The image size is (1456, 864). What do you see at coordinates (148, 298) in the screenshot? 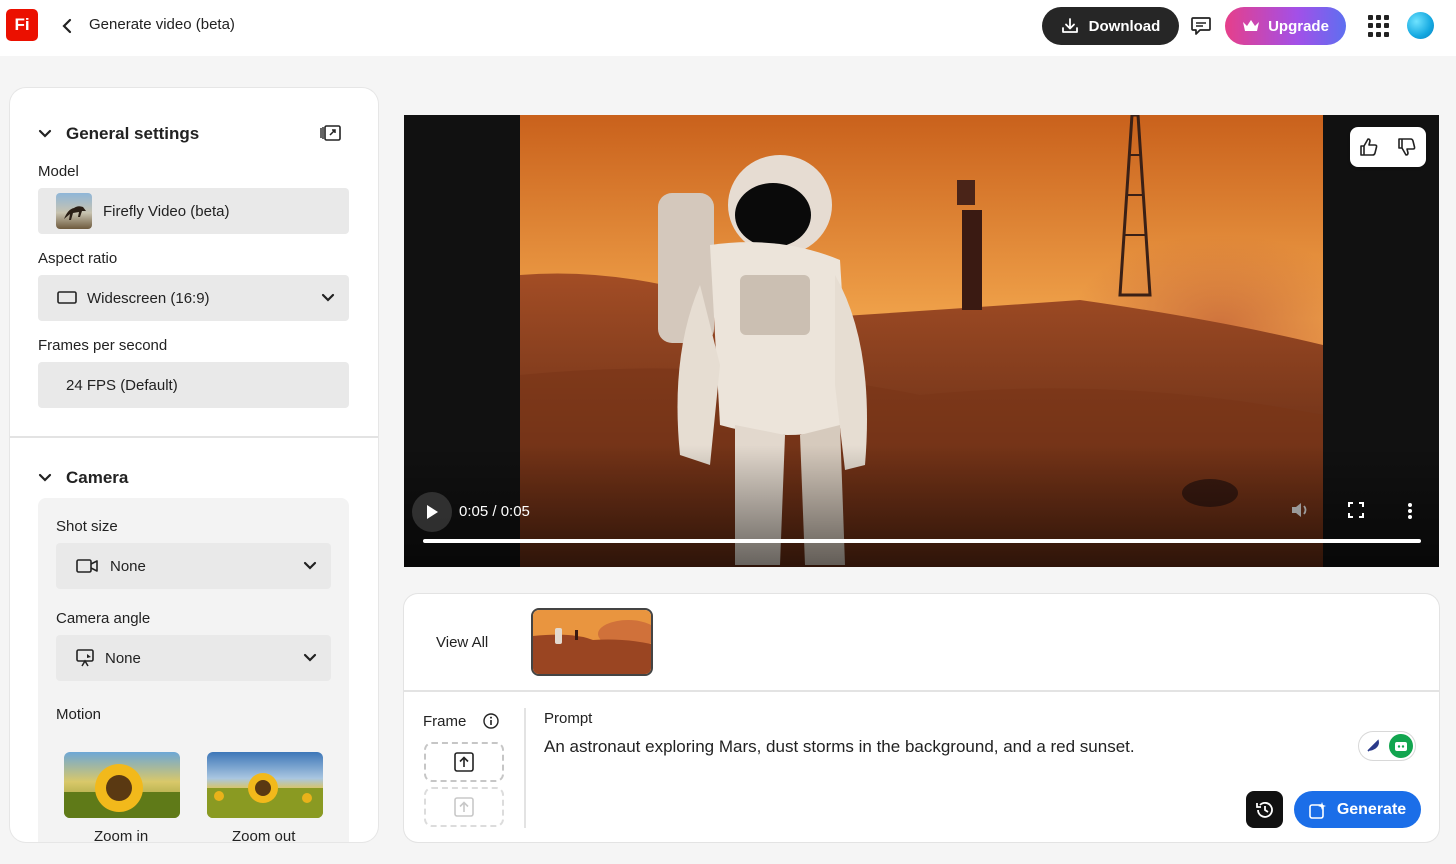
I see `aspect-ratio-value: Widescreen (16:9)` at bounding box center [148, 298].